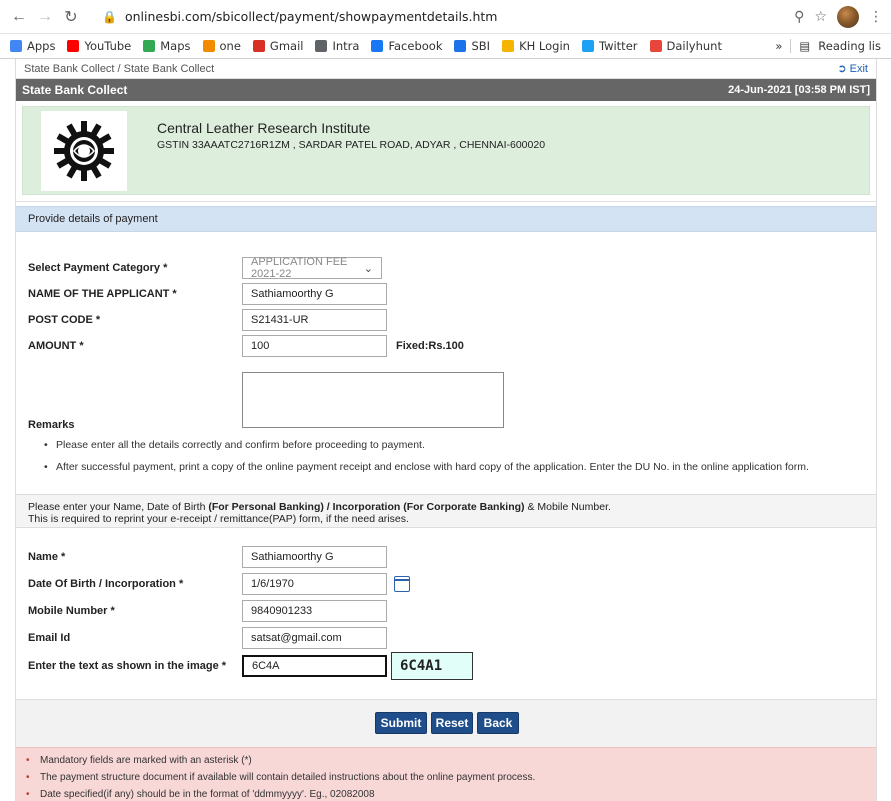 The width and height of the screenshot is (891, 801). What do you see at coordinates (460, 46) in the screenshot?
I see `sbi-icon` at bounding box center [460, 46].